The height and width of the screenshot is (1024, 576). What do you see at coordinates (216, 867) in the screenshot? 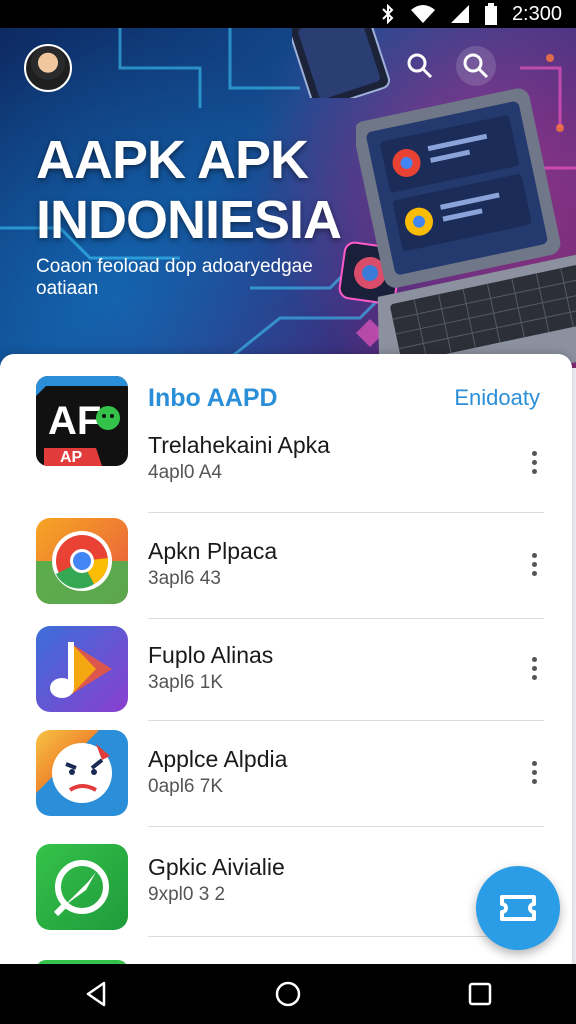
I see `app-name: Gpkic Aivialie` at bounding box center [216, 867].